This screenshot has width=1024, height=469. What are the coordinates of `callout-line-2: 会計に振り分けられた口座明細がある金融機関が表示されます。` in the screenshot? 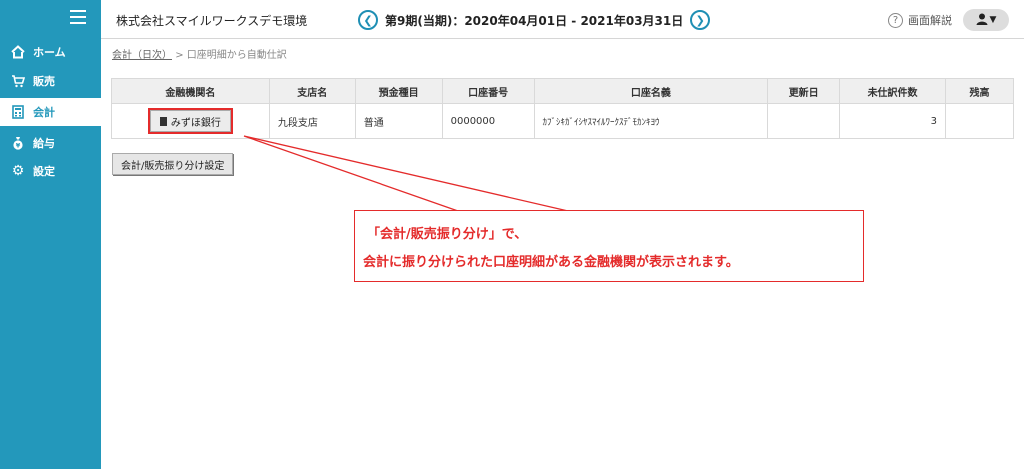 It's located at (551, 262).